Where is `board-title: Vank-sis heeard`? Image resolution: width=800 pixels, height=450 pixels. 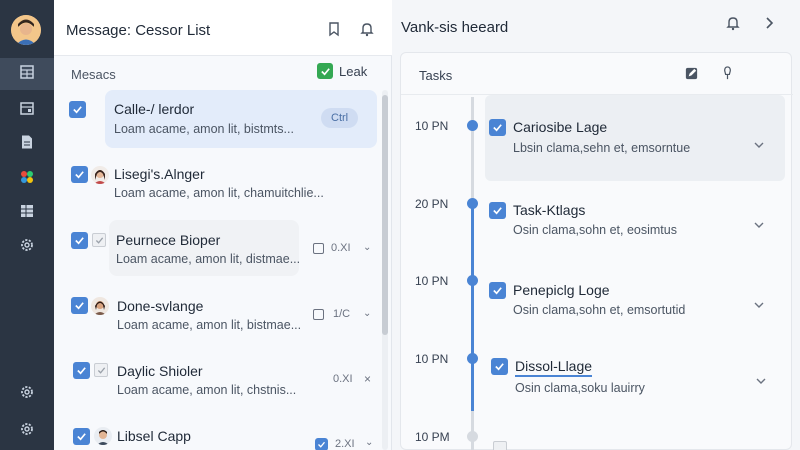
board-title: Vank-sis heeard is located at coordinates (455, 27).